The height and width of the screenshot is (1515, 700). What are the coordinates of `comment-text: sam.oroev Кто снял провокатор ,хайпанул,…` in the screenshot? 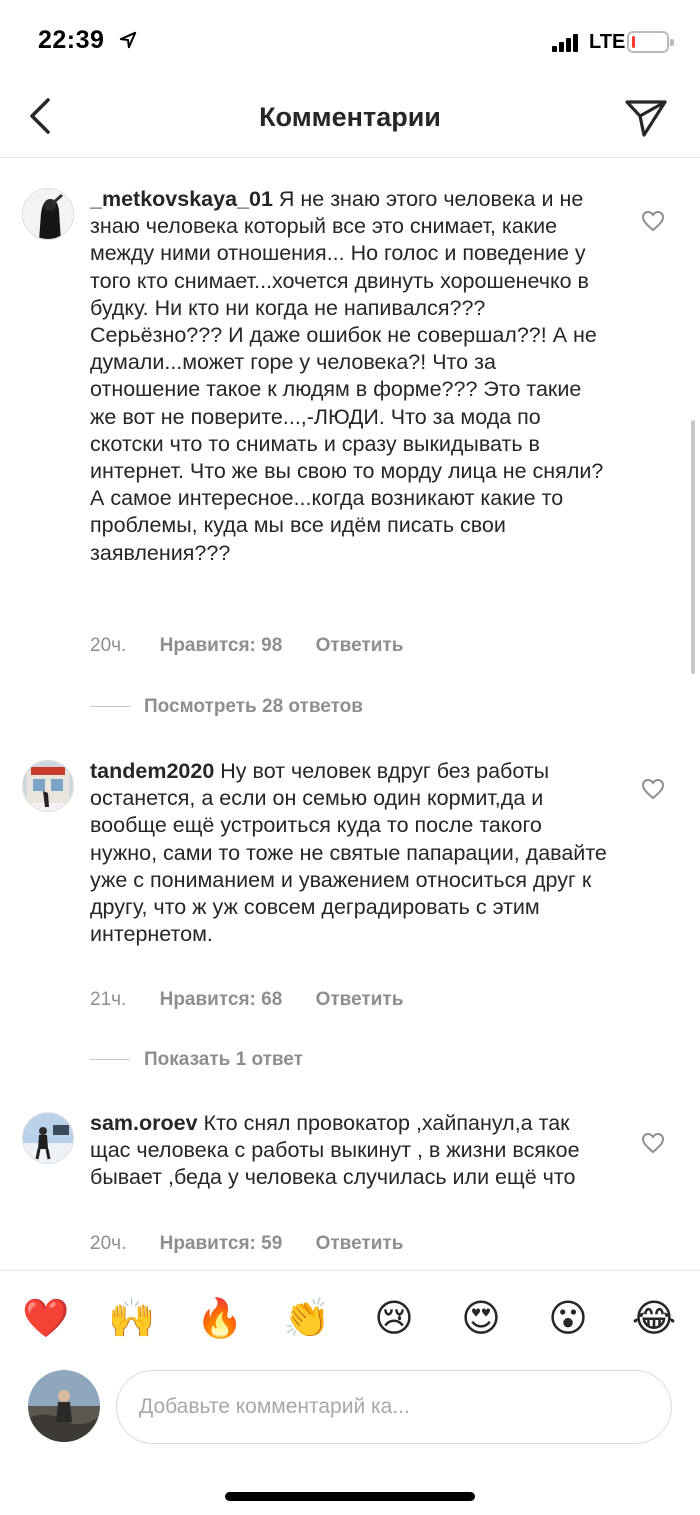 It's located at (350, 1151).